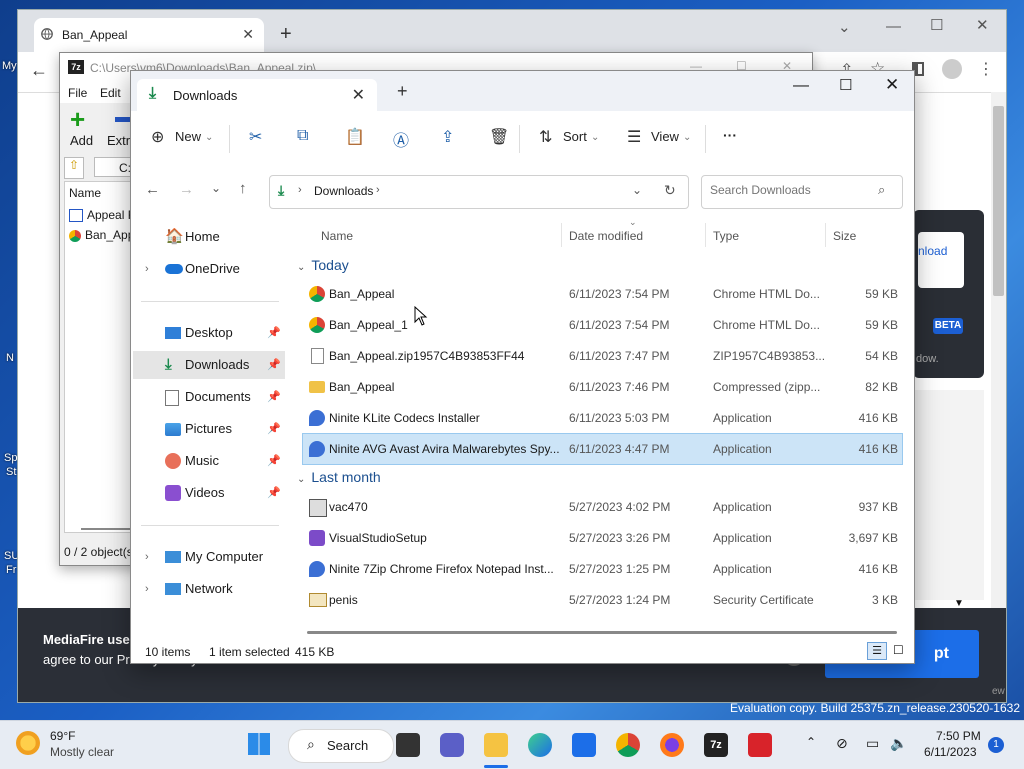 Image resolution: width=1024 pixels, height=769 pixels. I want to click on address-box: ⤓ › Downloads › ⌄ ↻, so click(479, 192).